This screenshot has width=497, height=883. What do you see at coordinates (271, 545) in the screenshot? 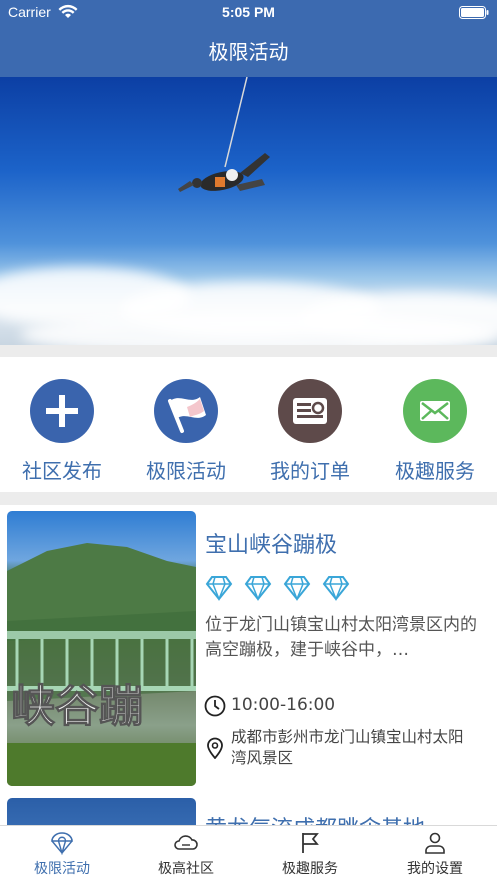
I see `activity-title: 宝山峡谷蹦极` at bounding box center [271, 545].